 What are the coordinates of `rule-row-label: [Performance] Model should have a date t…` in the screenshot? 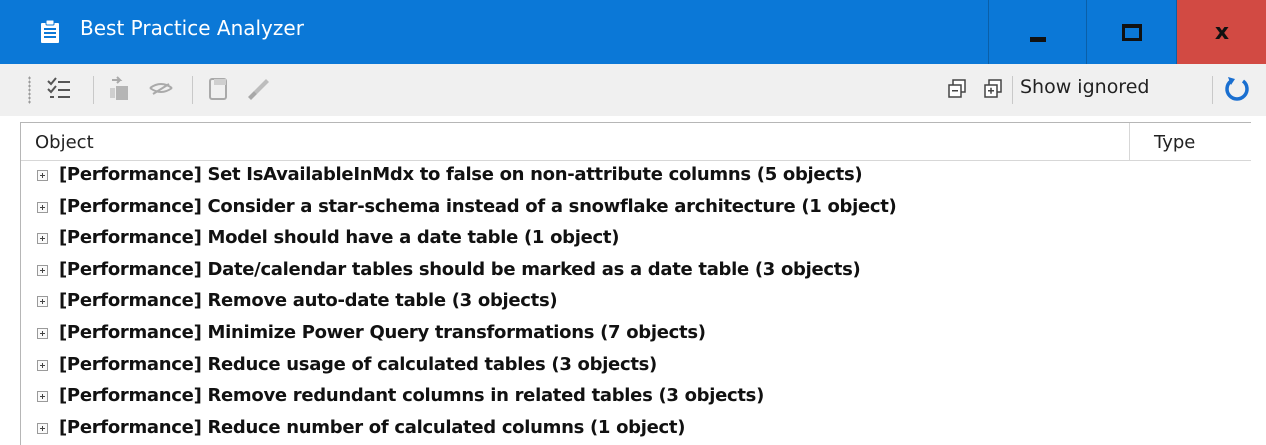 It's located at (339, 238).